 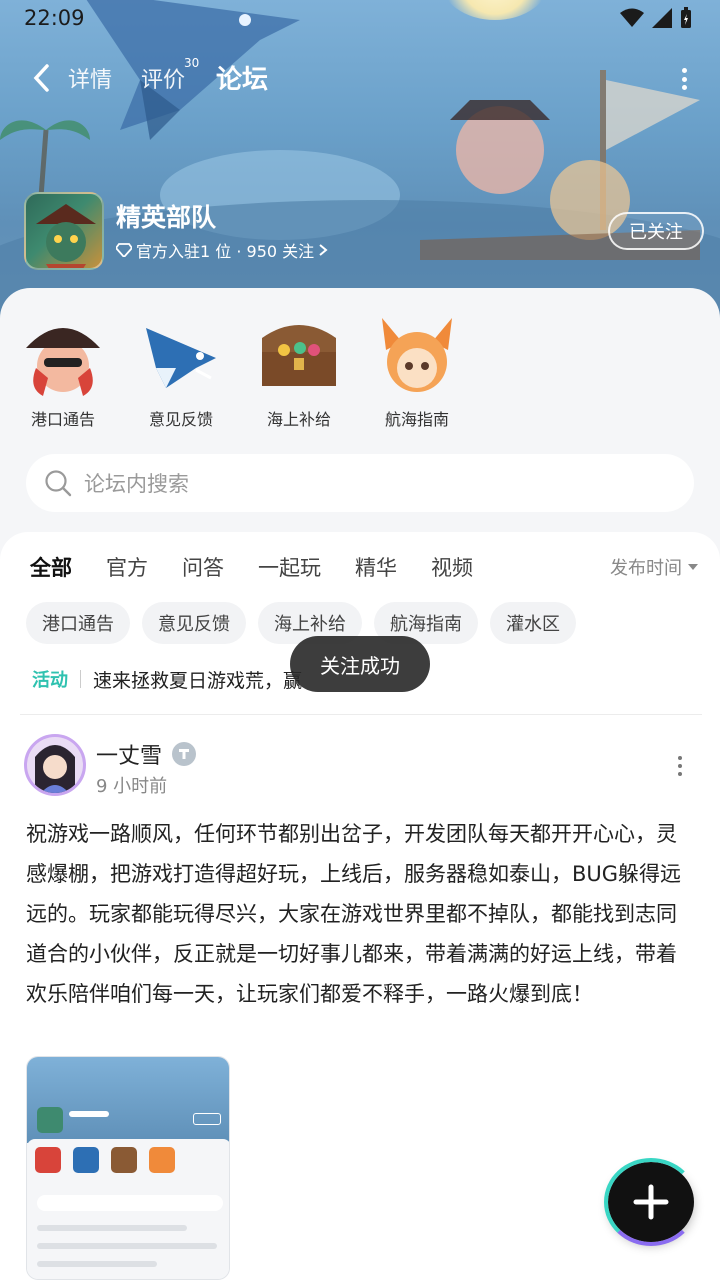 I want to click on search-icon, so click(x=58, y=483).